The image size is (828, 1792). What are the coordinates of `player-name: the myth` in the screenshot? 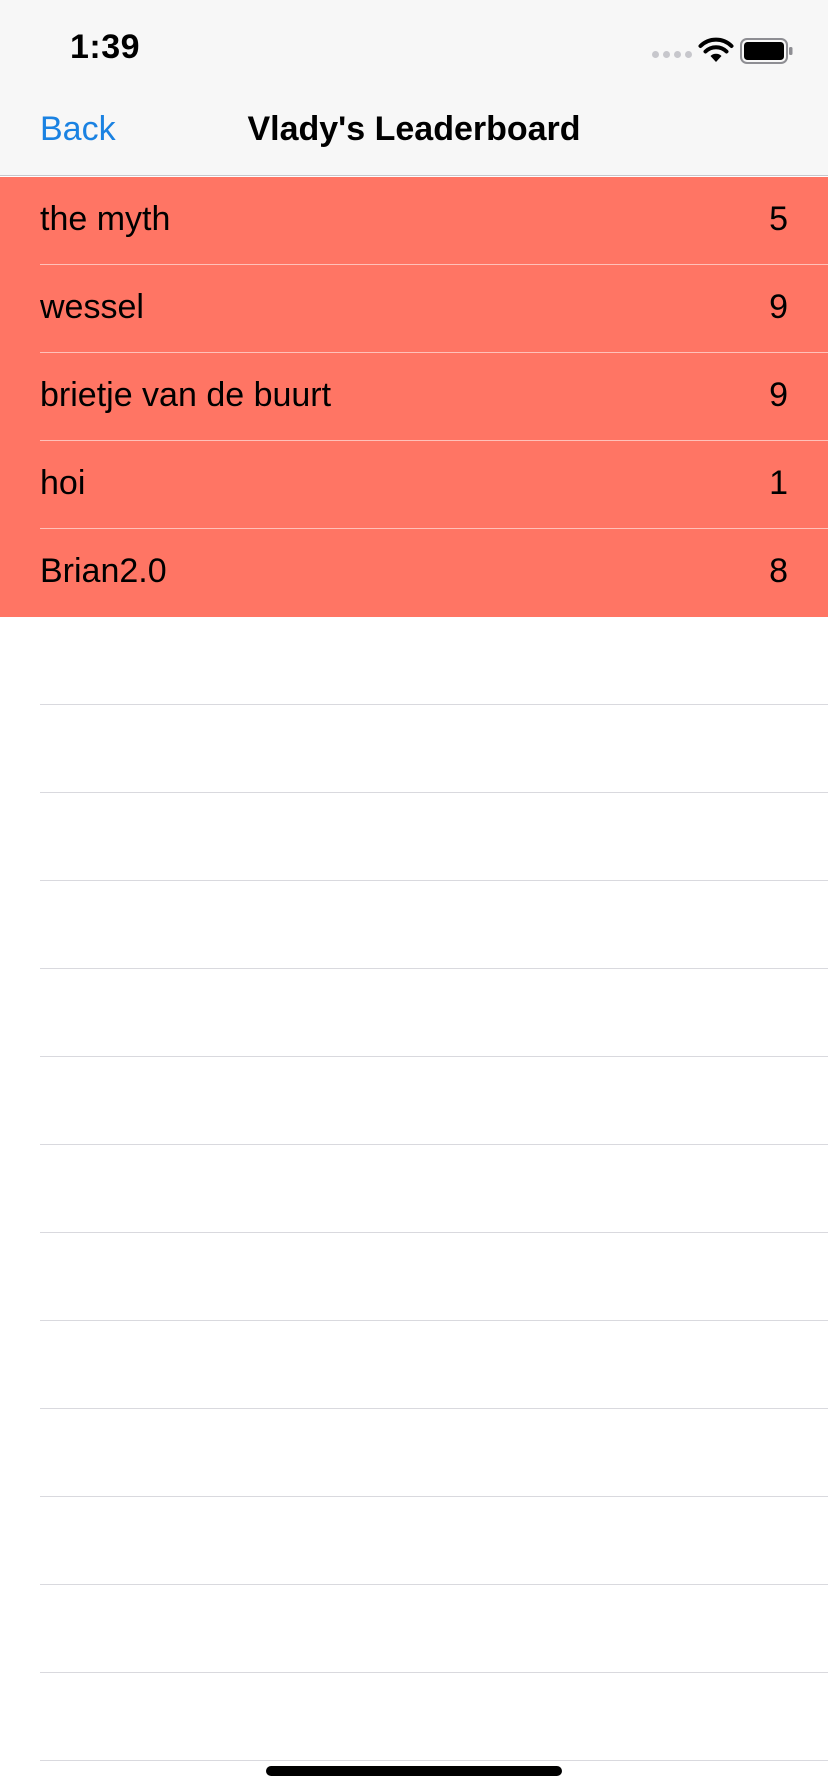 It's located at (105, 219).